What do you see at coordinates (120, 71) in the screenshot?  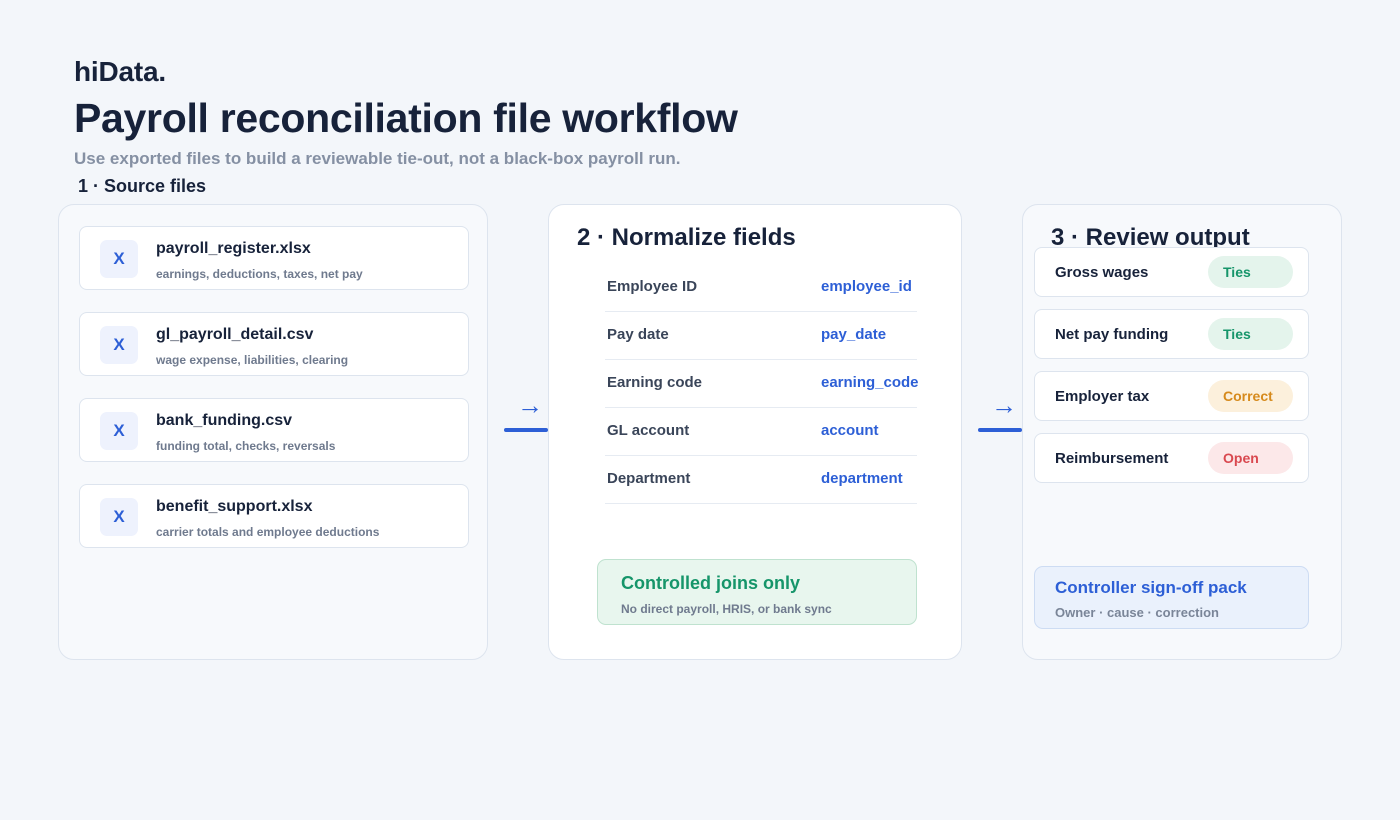 I see `brand-logo: hiData.` at bounding box center [120, 71].